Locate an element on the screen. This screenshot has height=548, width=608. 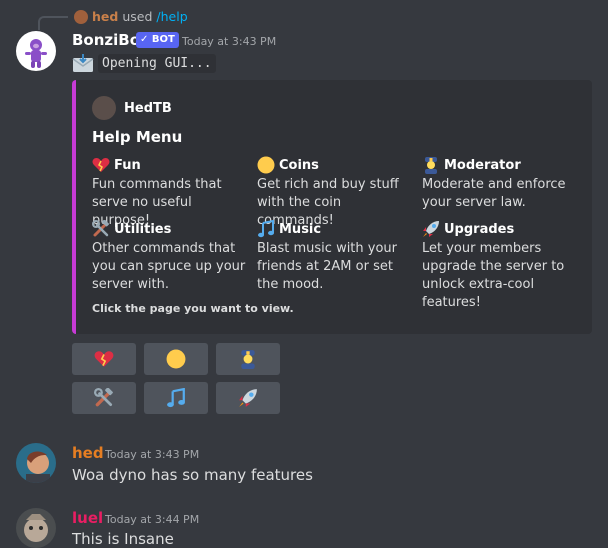
hed-timestamp: Today at 3:43 PM is located at coordinates (152, 454).